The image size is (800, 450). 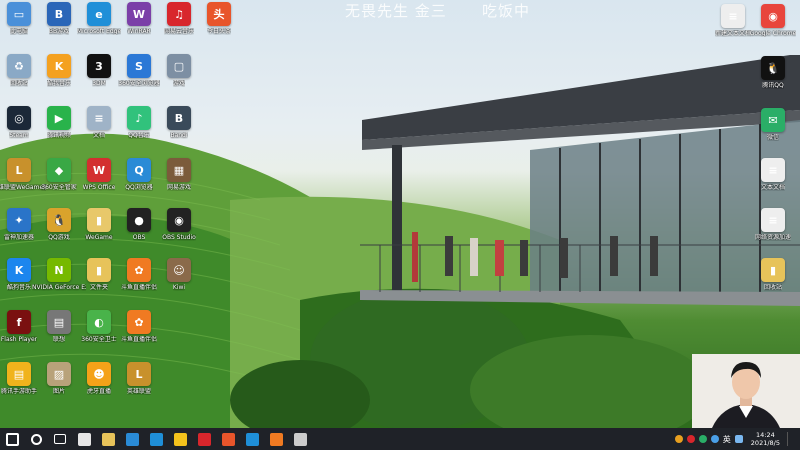 I want to click on left-desktop-icon: ☻ 虎牙直播, so click(x=99, y=378).